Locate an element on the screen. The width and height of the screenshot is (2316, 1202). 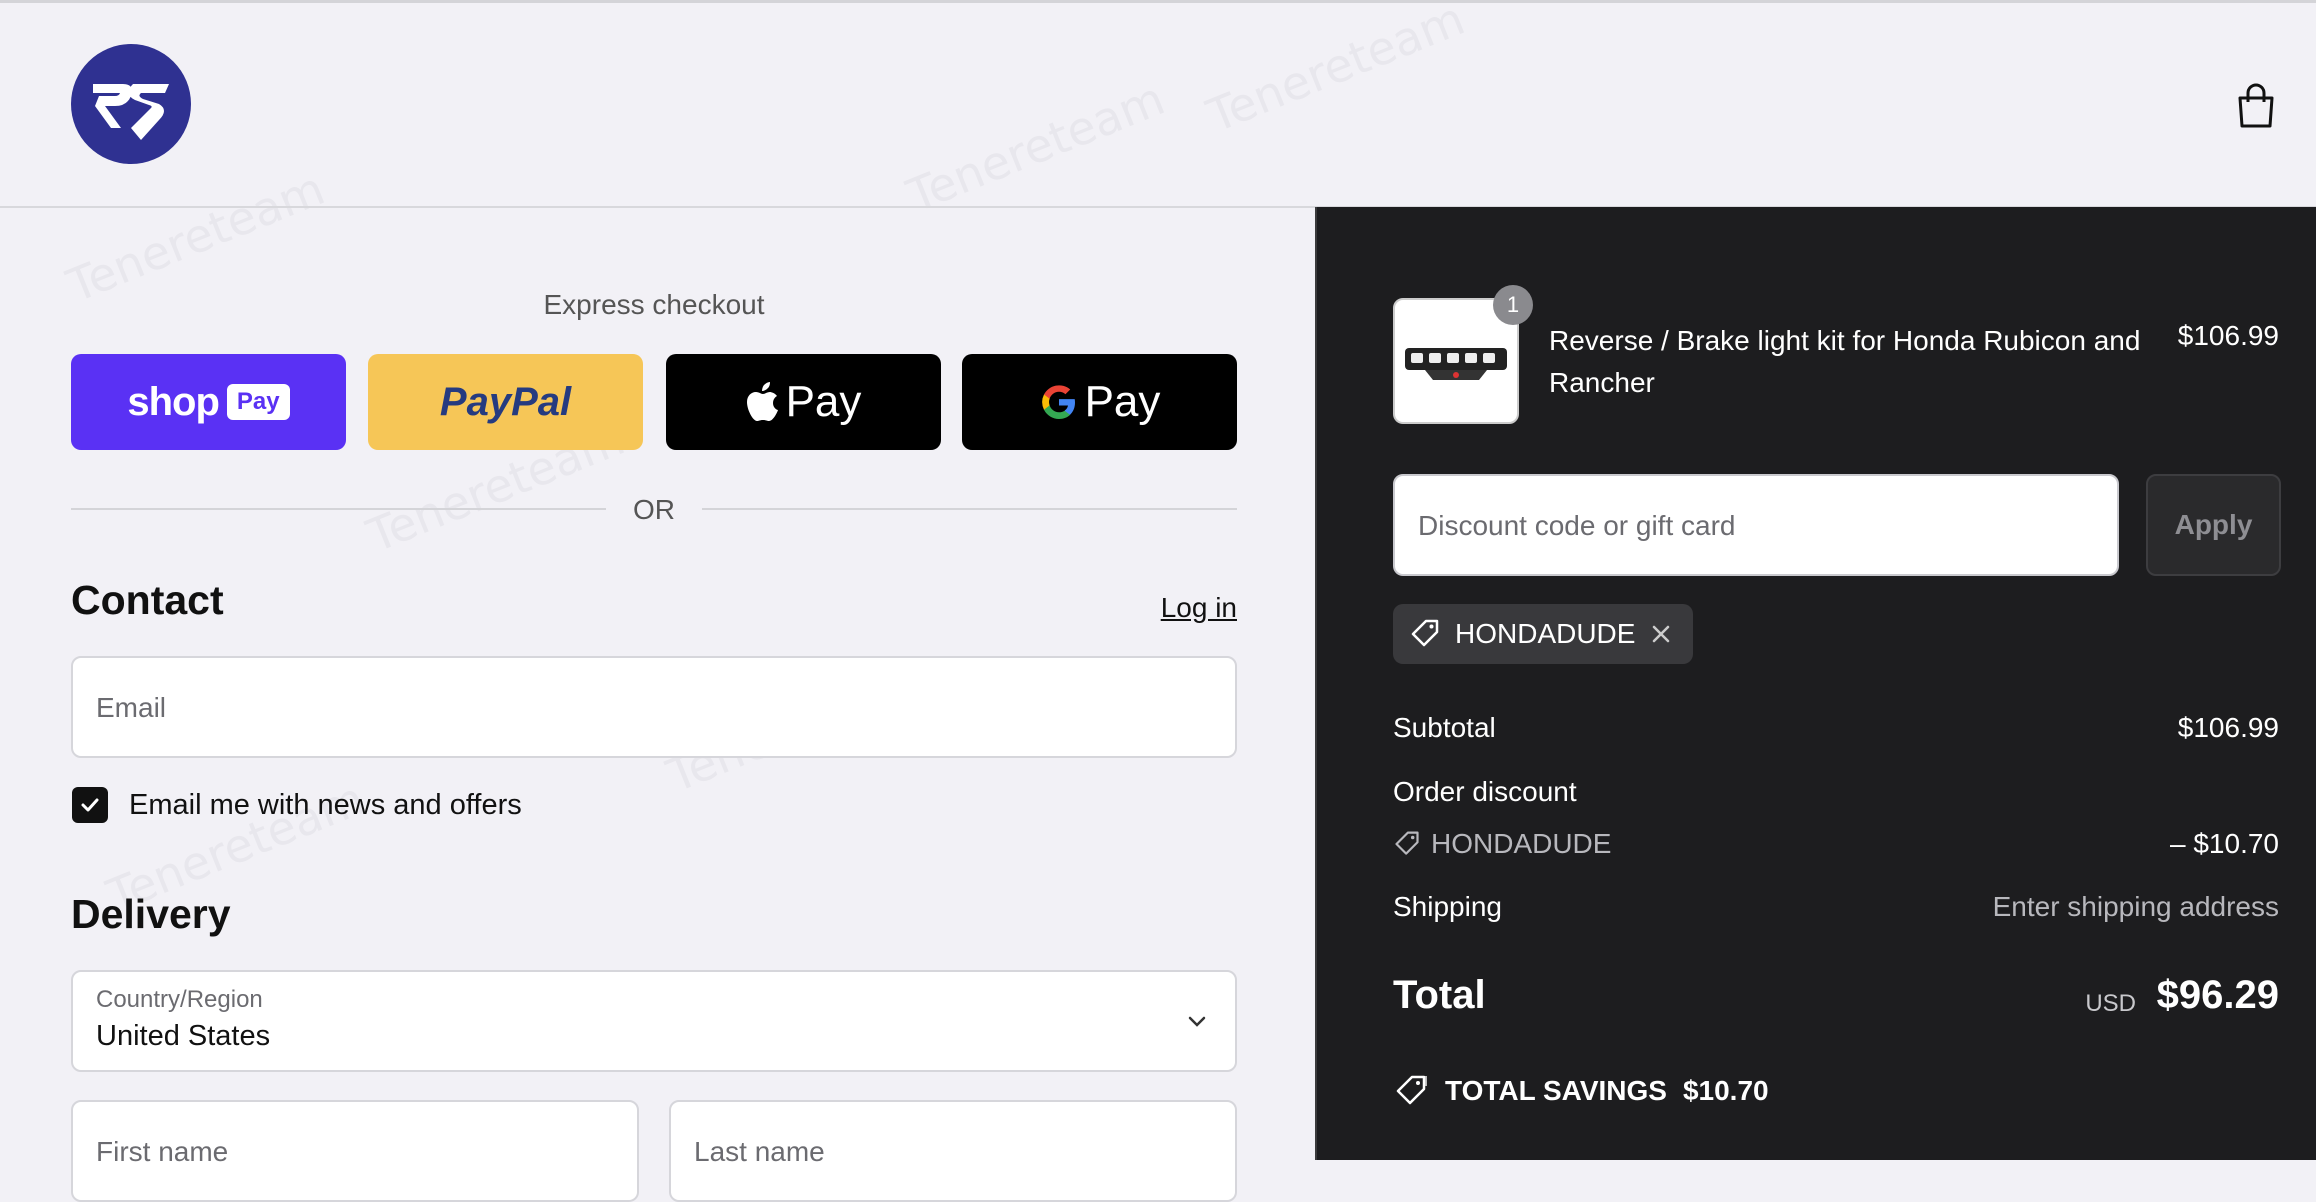
country-label: Country/Region is located at coordinates (179, 999).